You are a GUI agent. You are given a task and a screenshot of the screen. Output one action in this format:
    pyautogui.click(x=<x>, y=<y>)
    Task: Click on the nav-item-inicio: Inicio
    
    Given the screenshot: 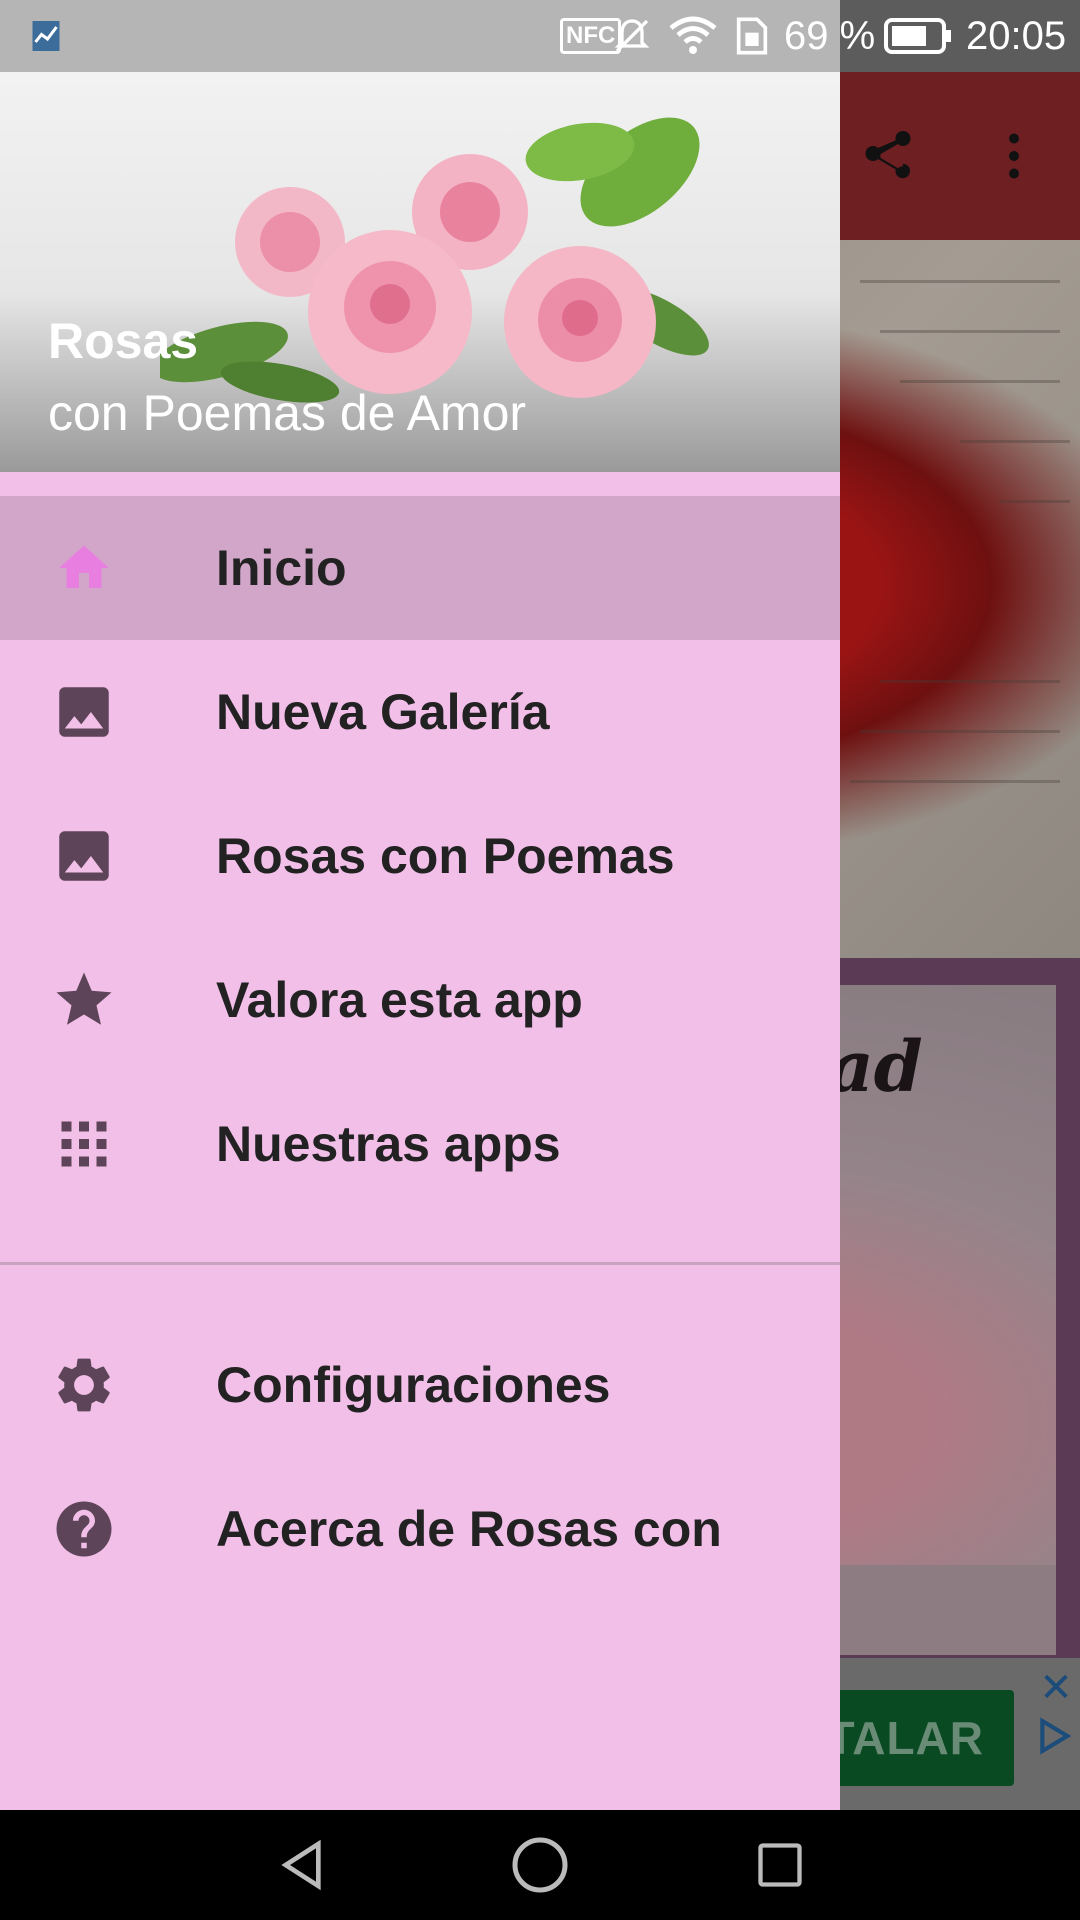 What is the action you would take?
    pyautogui.click(x=420, y=568)
    